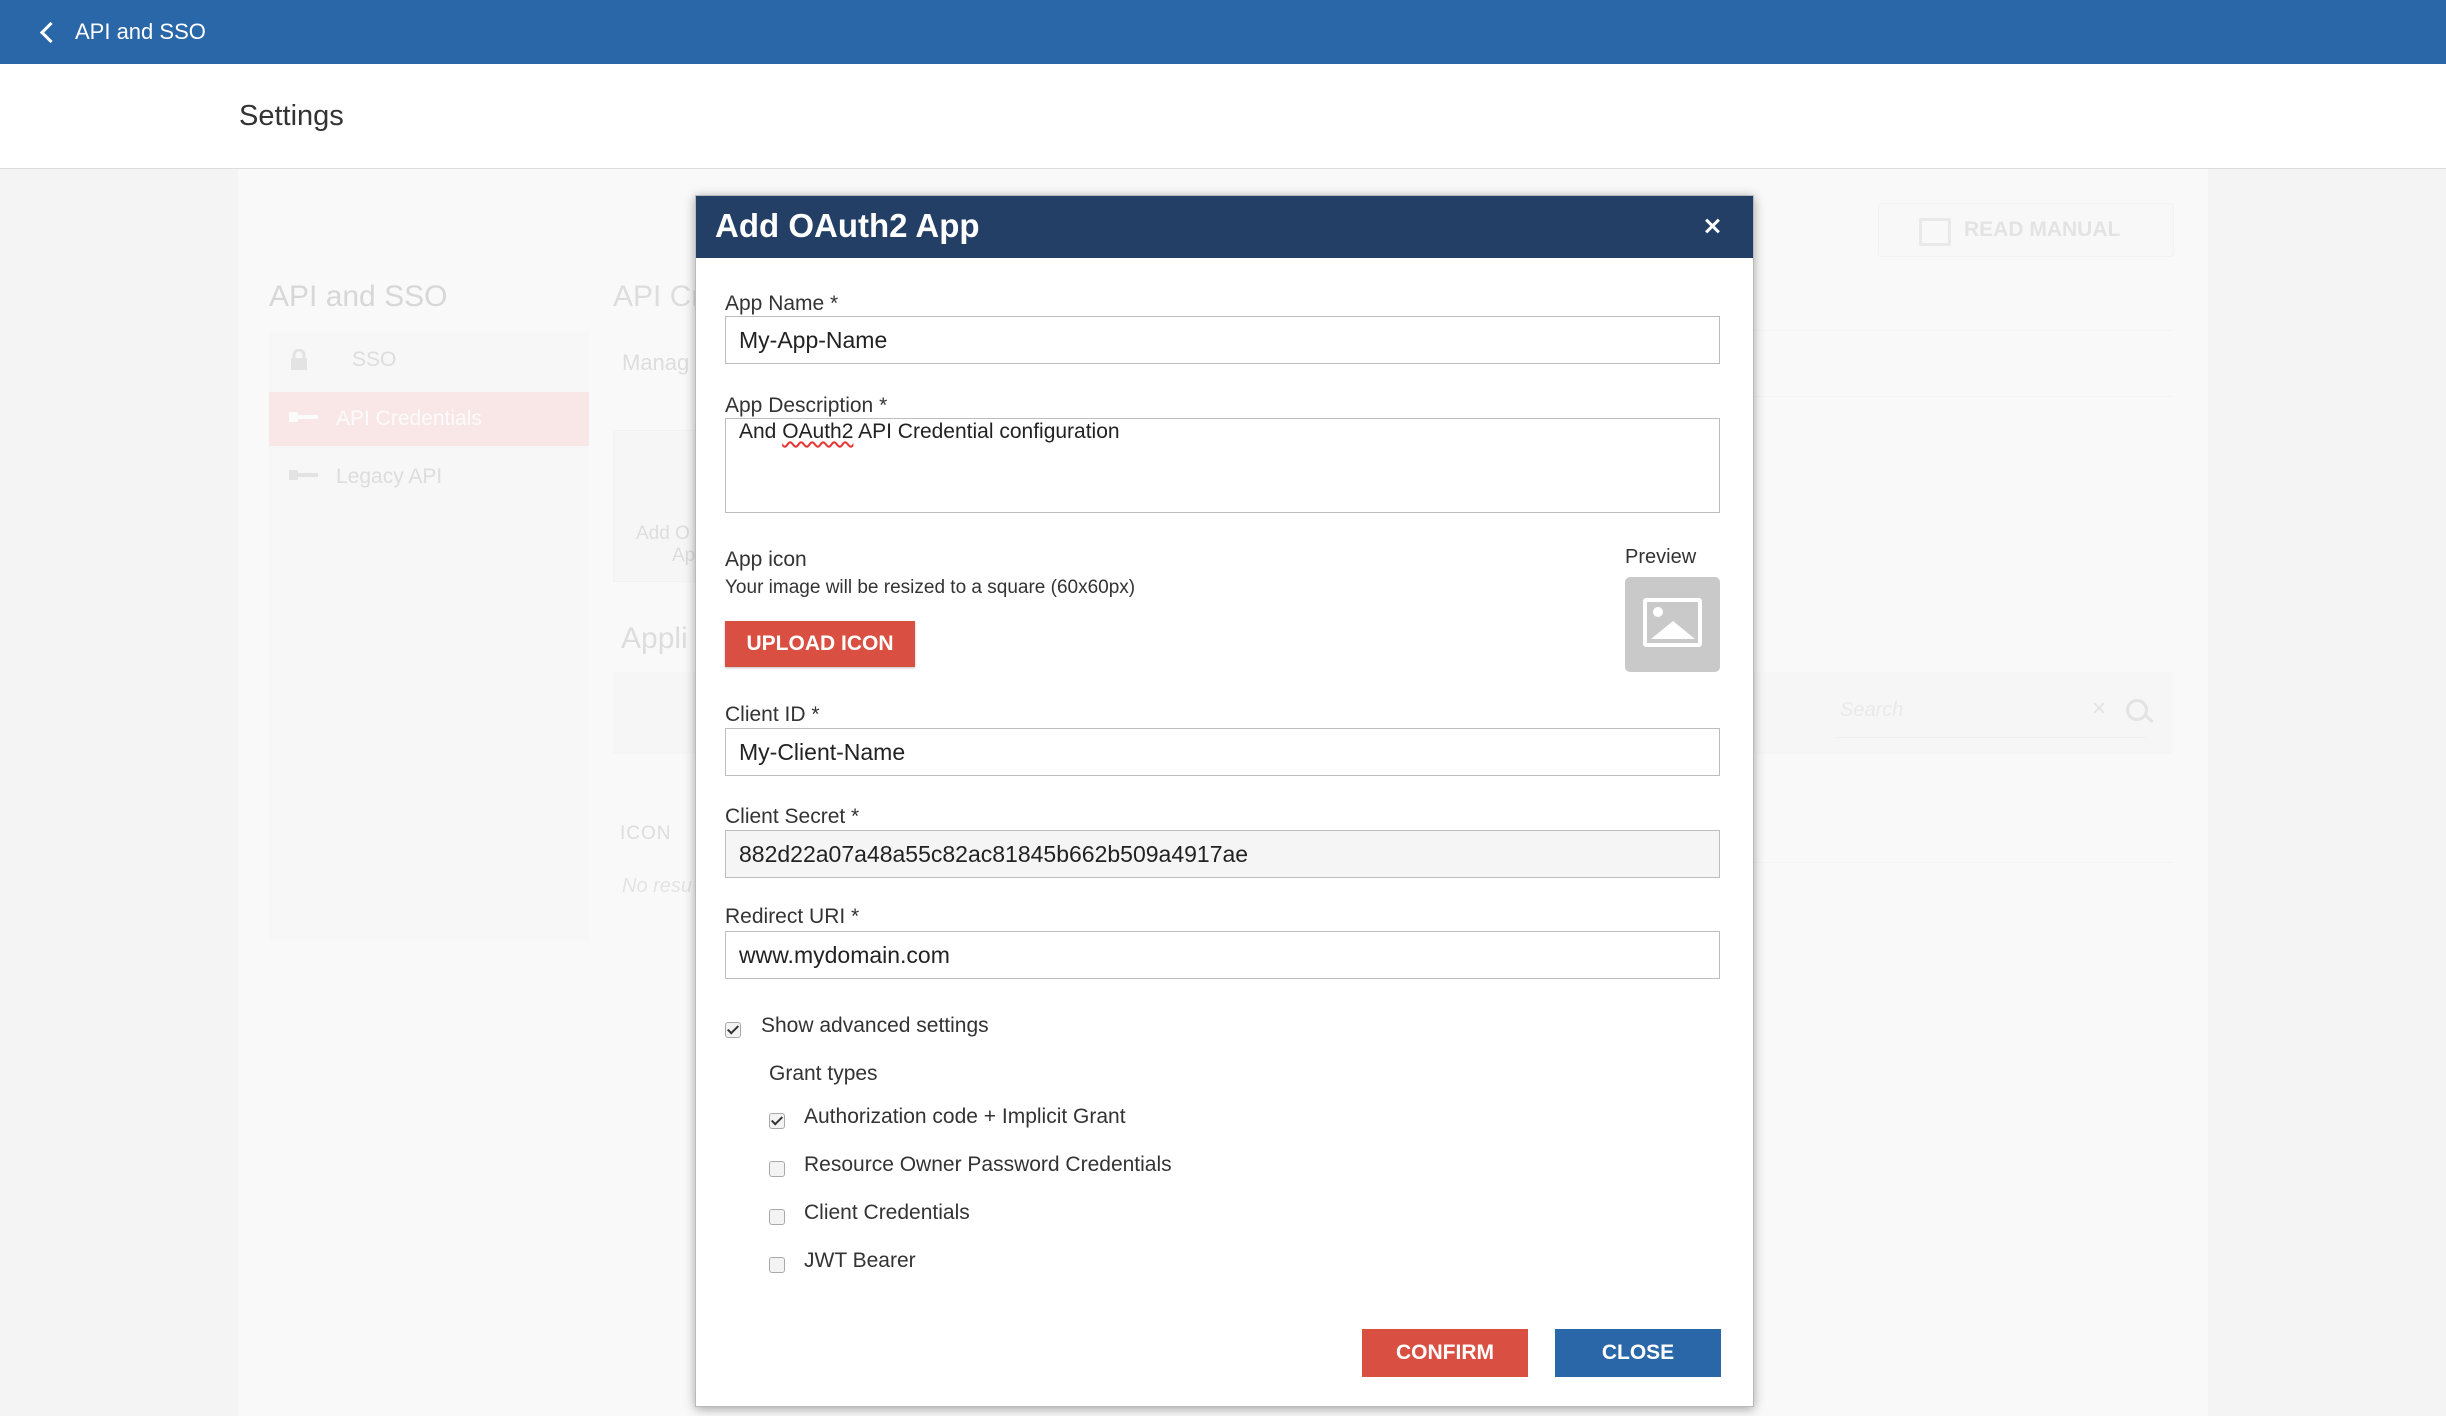  Describe the element at coordinates (656, 362) in the screenshot. I see `section-description: Manag` at that location.